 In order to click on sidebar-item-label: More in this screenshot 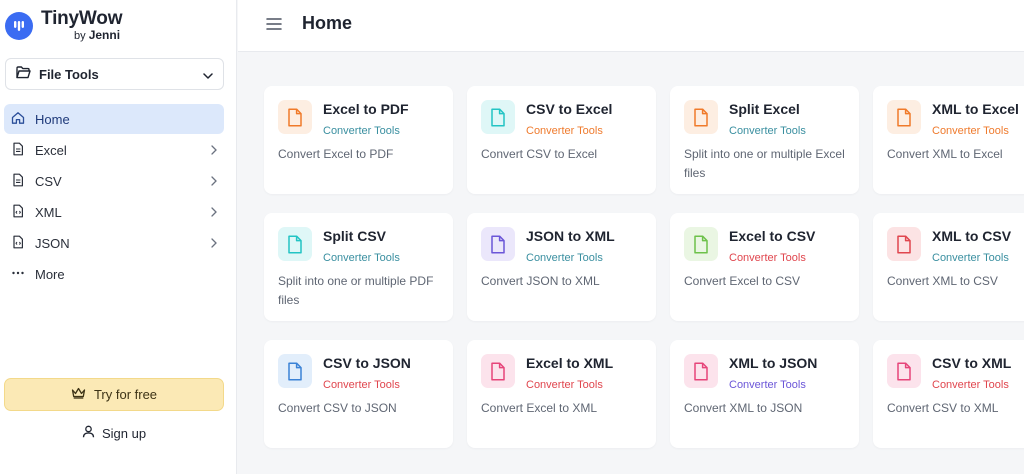, I will do `click(50, 274)`.